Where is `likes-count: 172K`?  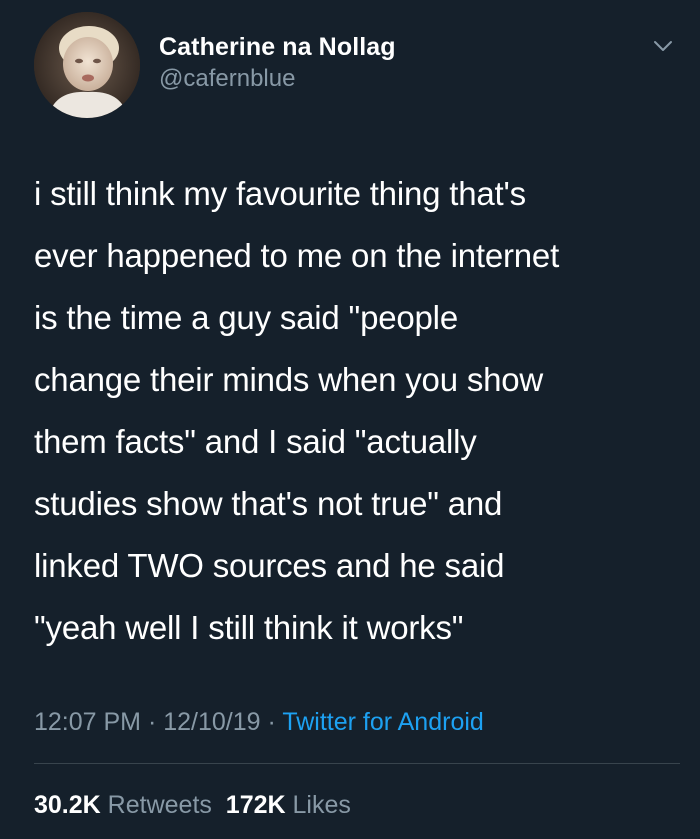 likes-count: 172K is located at coordinates (255, 805).